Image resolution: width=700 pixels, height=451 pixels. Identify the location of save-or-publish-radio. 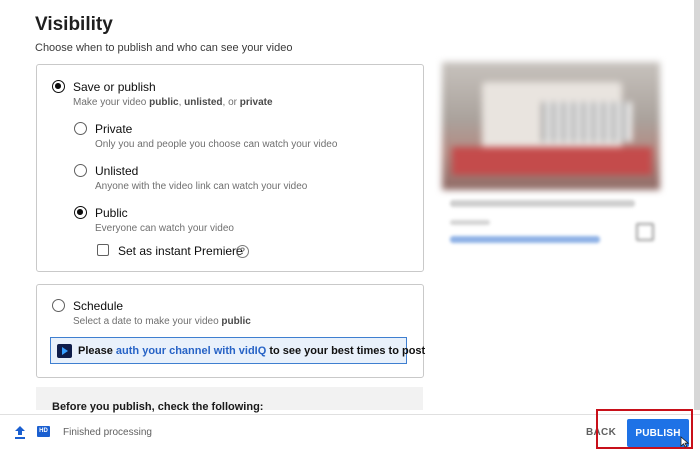
(58, 86).